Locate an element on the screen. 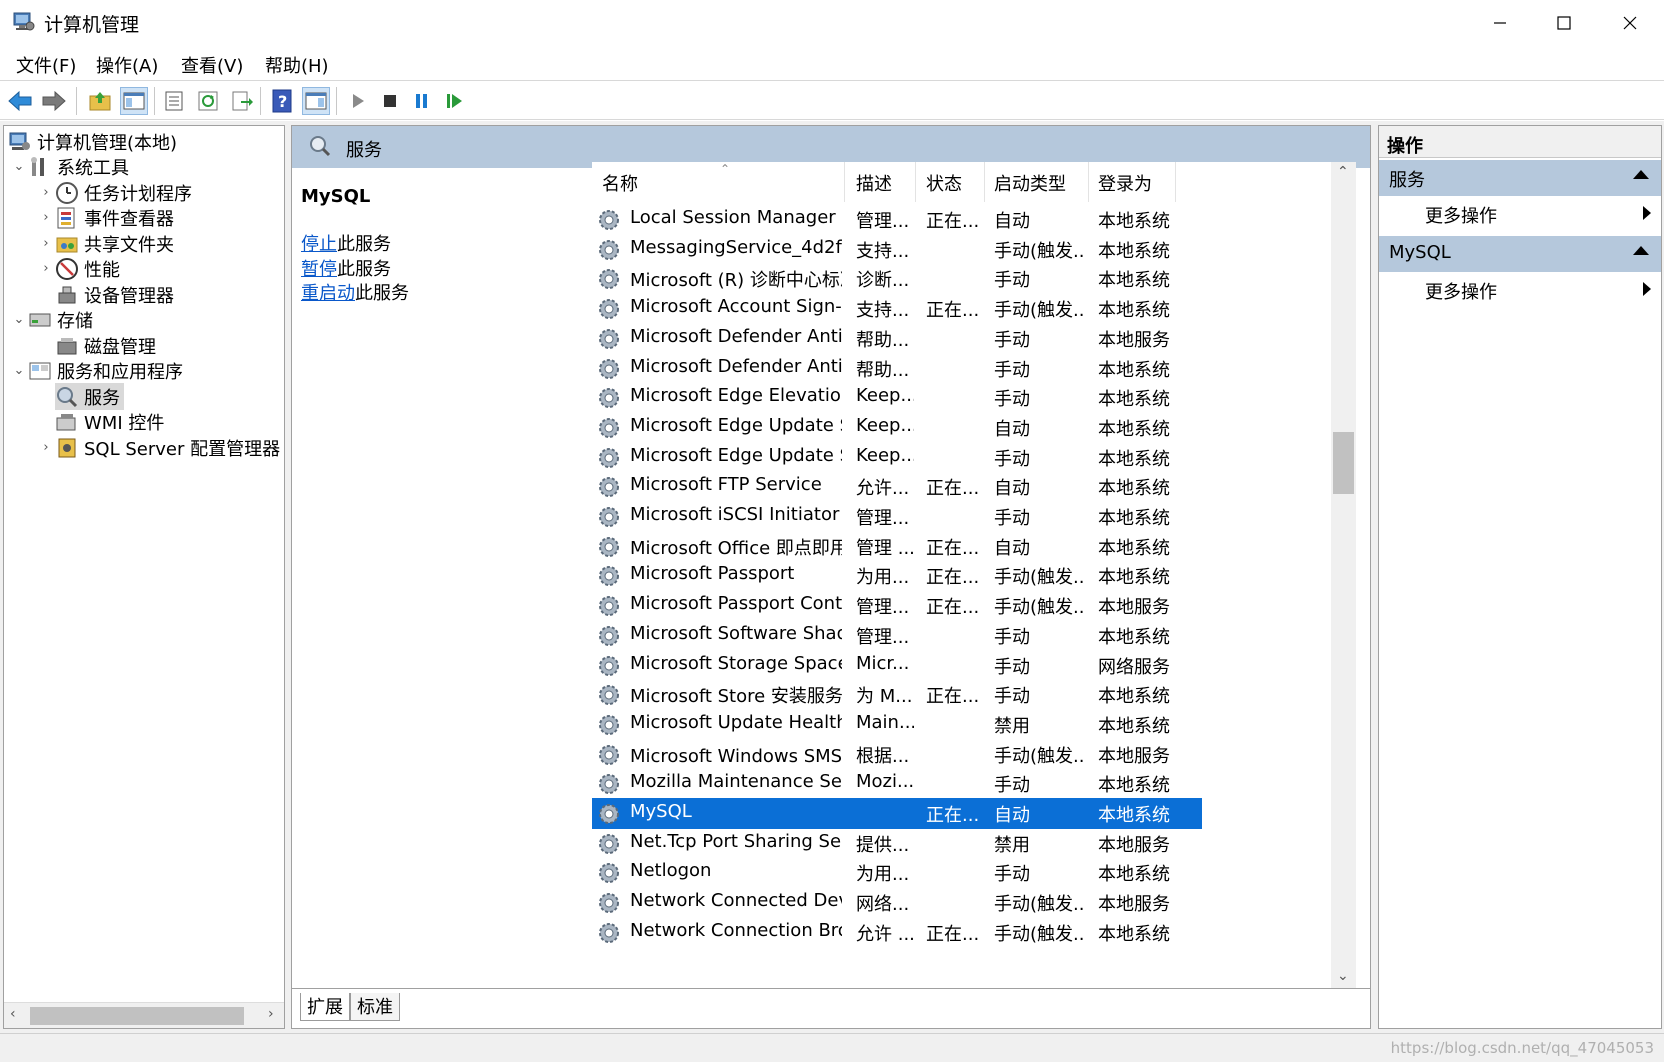 This screenshot has height=1062, width=1664. tree-node-performance: › 性能 is located at coordinates (78, 268).